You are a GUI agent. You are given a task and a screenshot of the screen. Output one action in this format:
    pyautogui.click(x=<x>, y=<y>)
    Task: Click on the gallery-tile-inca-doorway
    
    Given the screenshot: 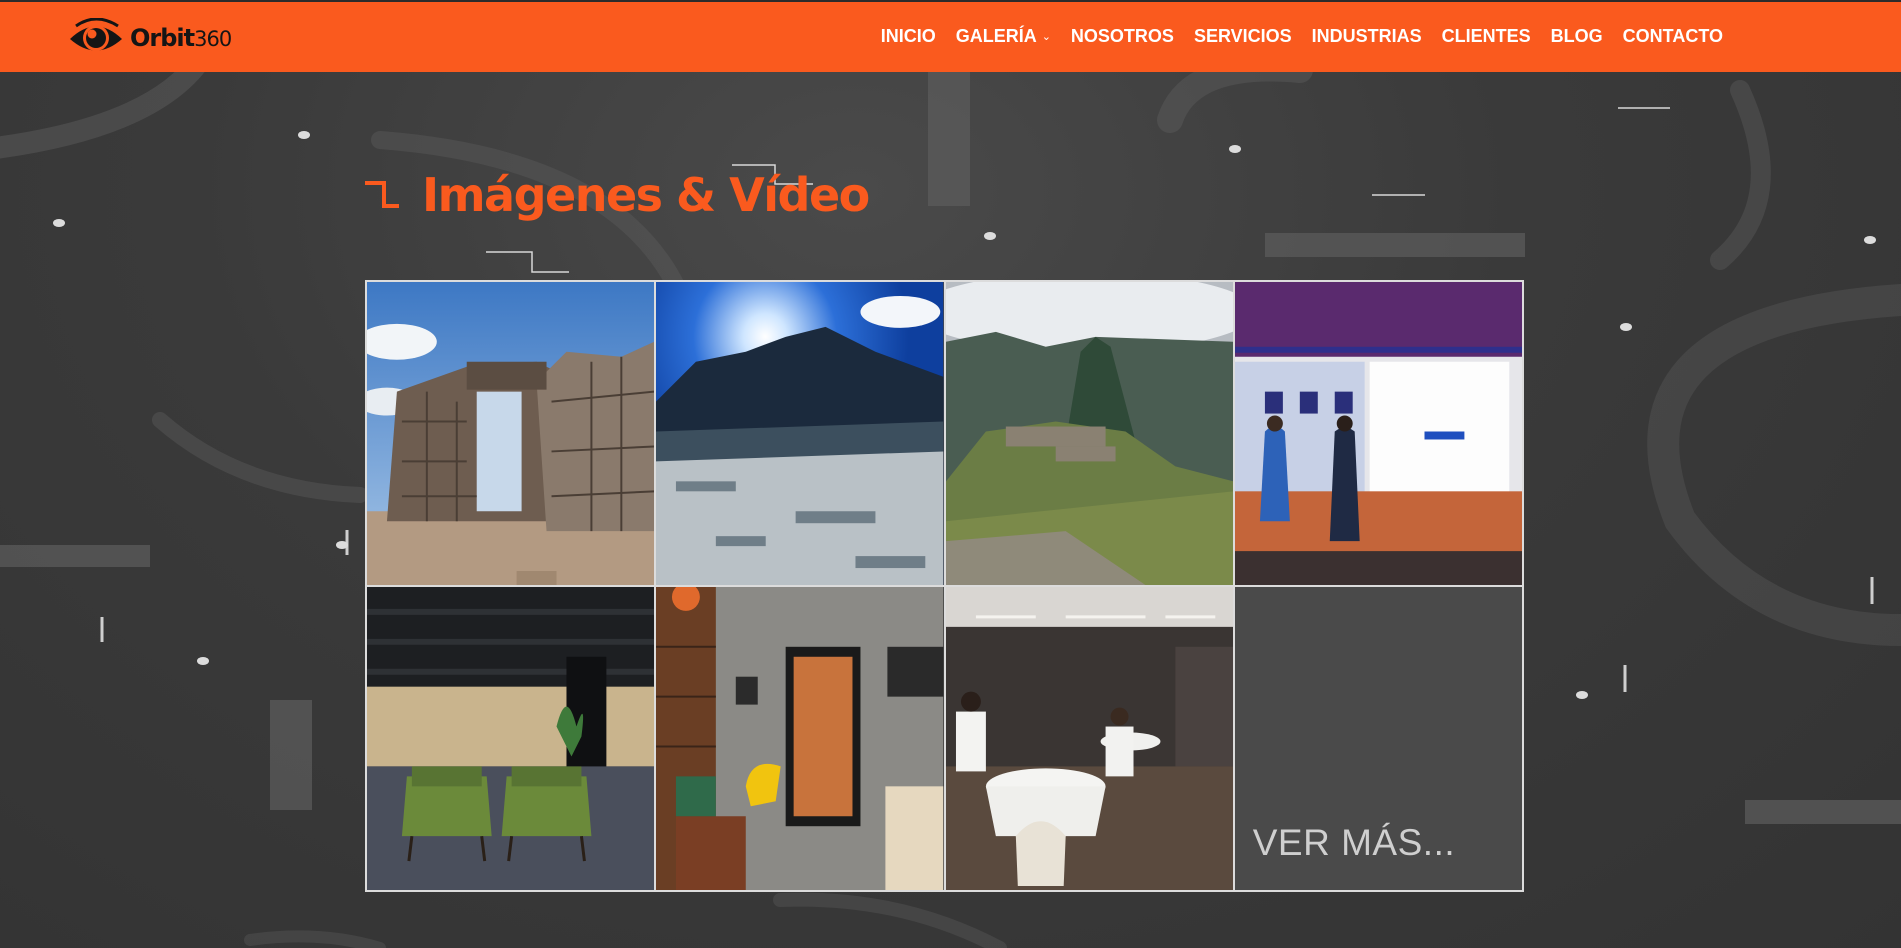 What is the action you would take?
    pyautogui.click(x=511, y=433)
    